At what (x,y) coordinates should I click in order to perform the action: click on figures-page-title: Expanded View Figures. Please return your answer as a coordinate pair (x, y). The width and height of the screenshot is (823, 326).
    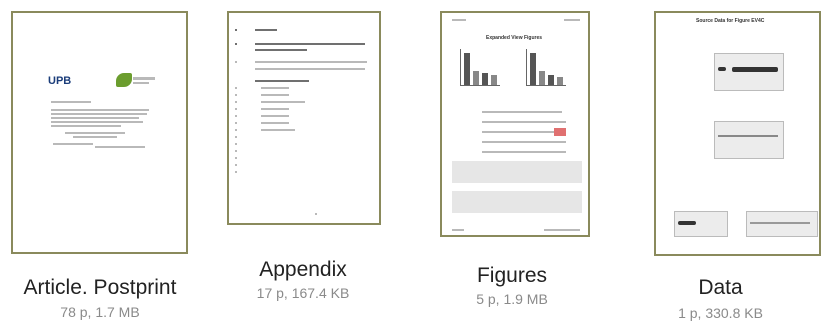
    Looking at the image, I should click on (514, 38).